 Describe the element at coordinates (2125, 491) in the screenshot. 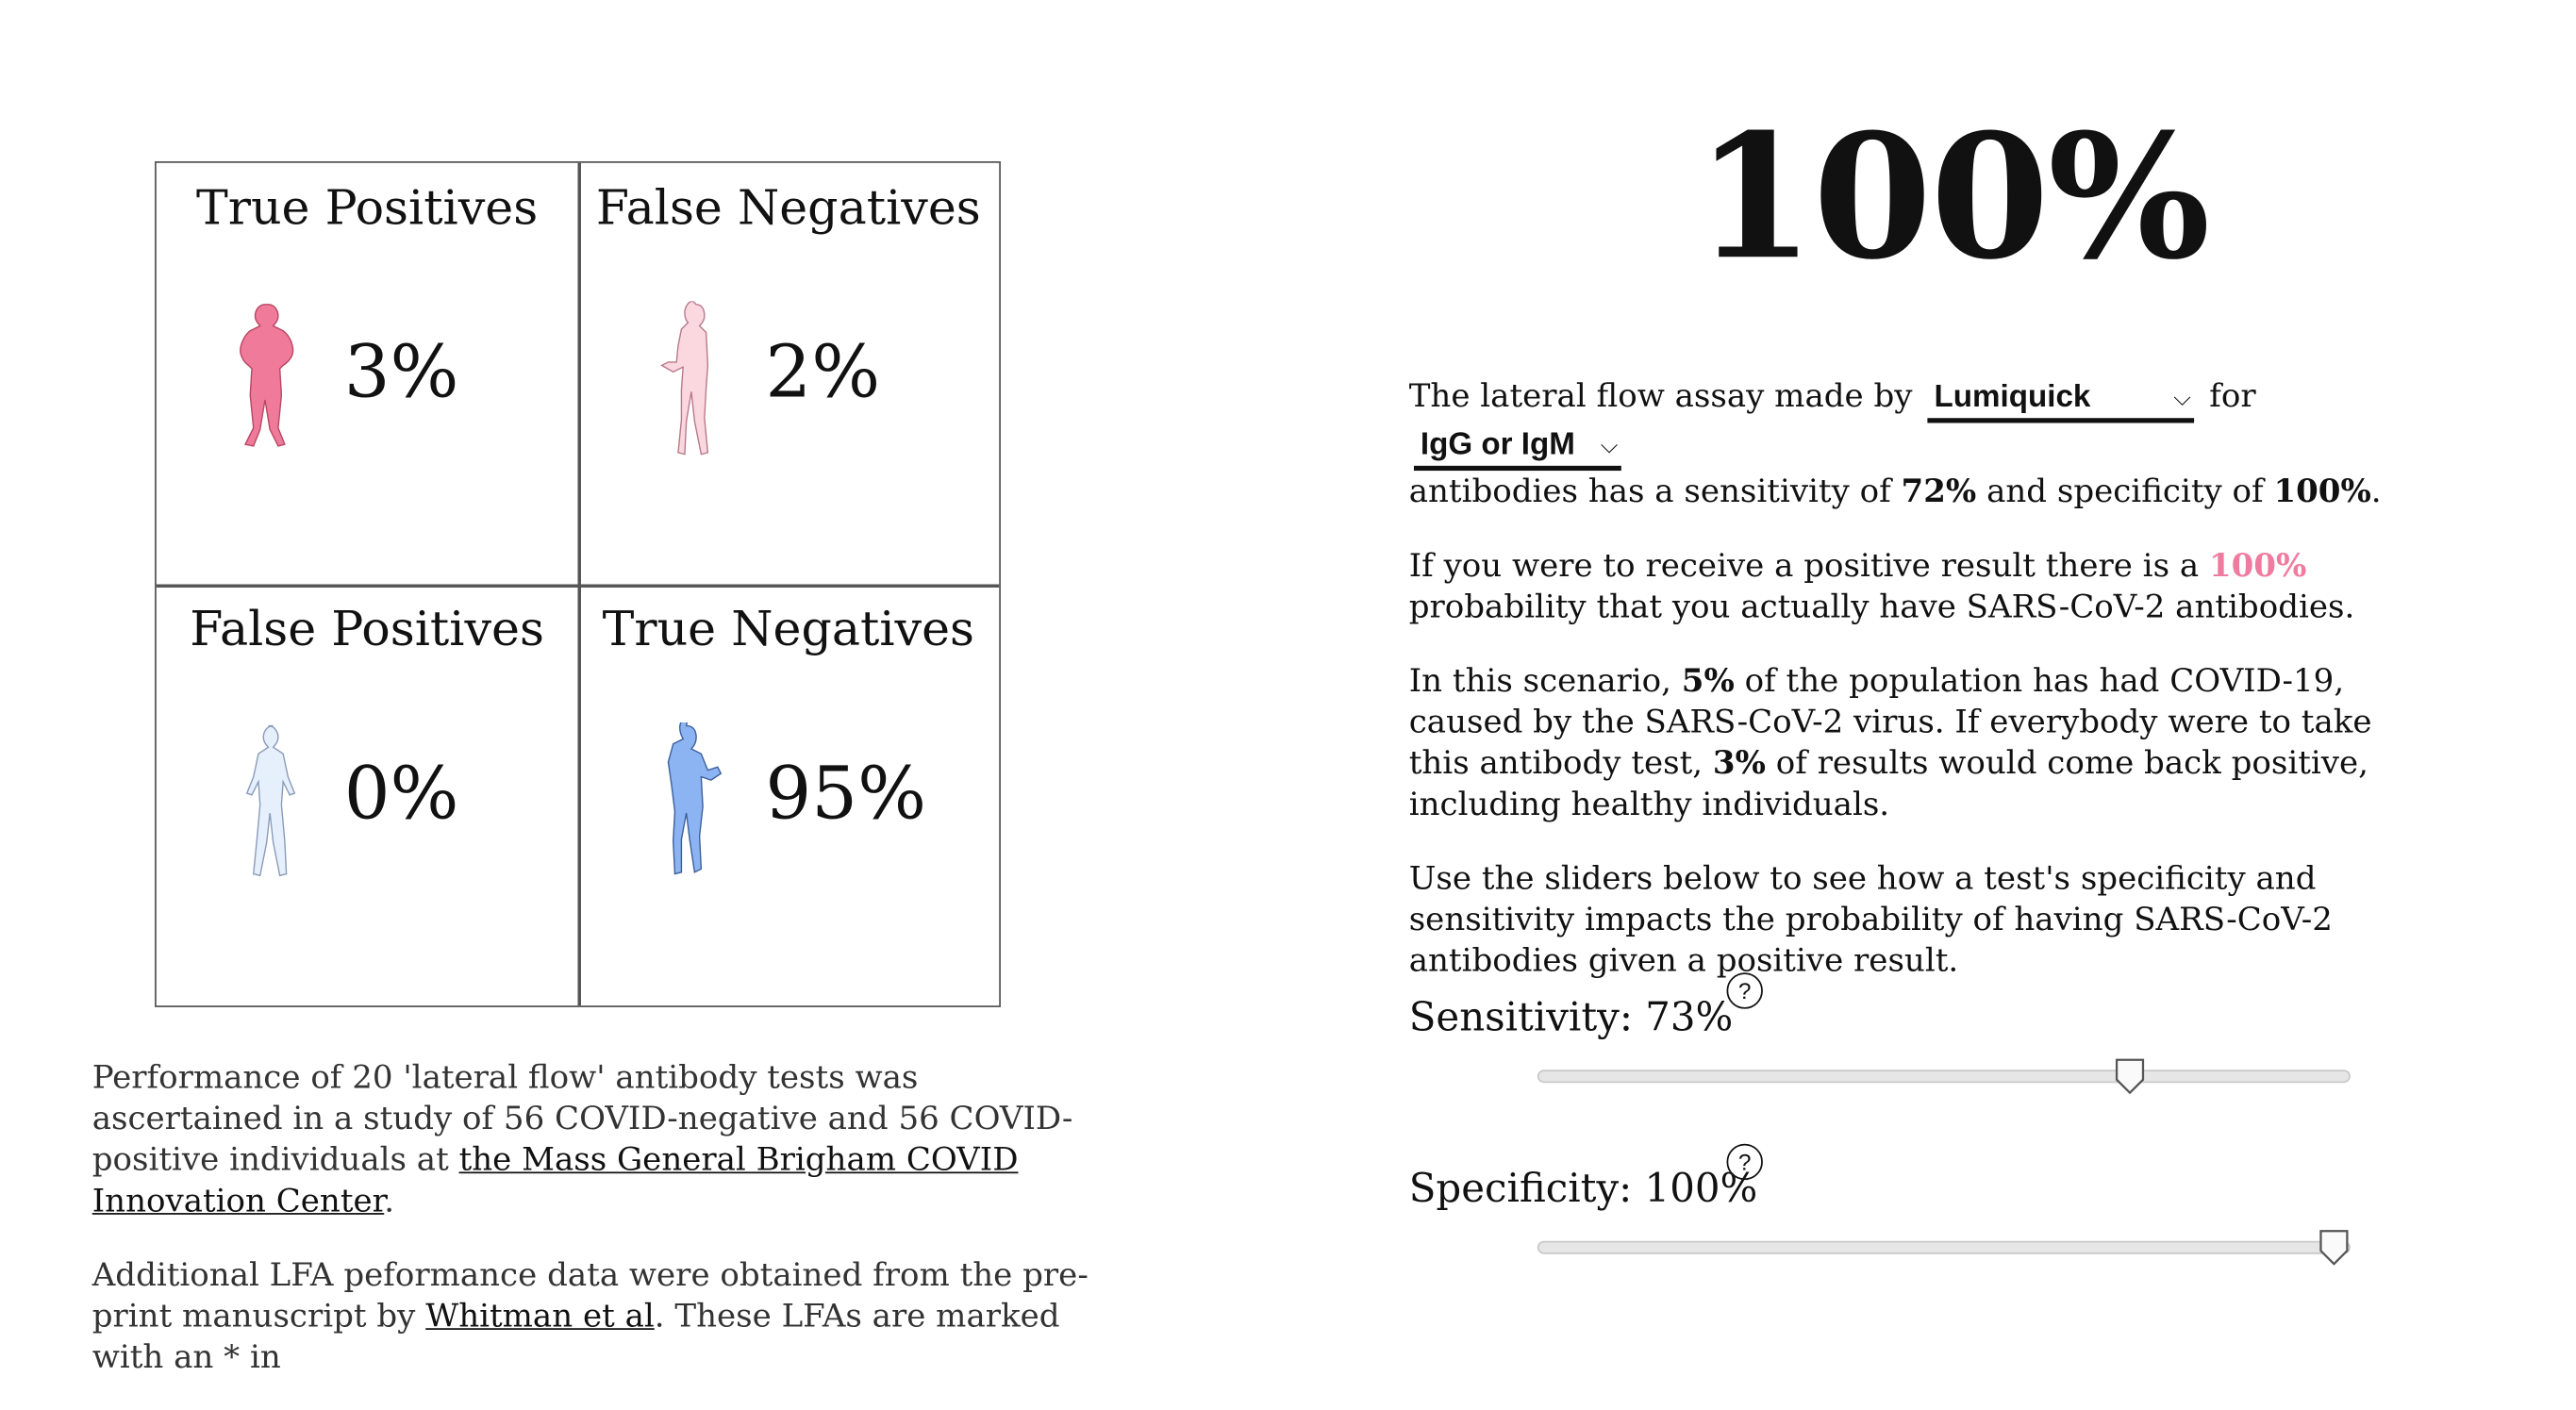

I see `text: and specificity of` at that location.